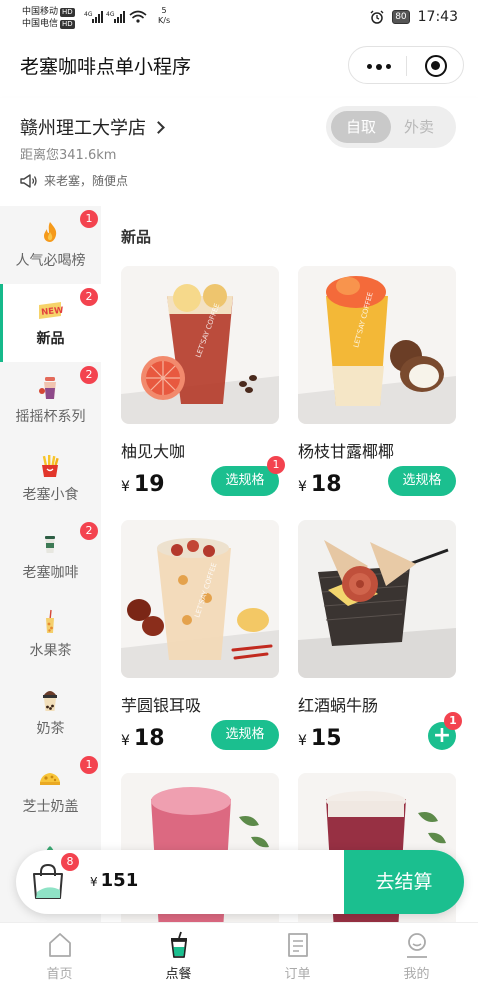 The width and height of the screenshot is (478, 984). I want to click on category-item: 水果茶, so click(50, 635).